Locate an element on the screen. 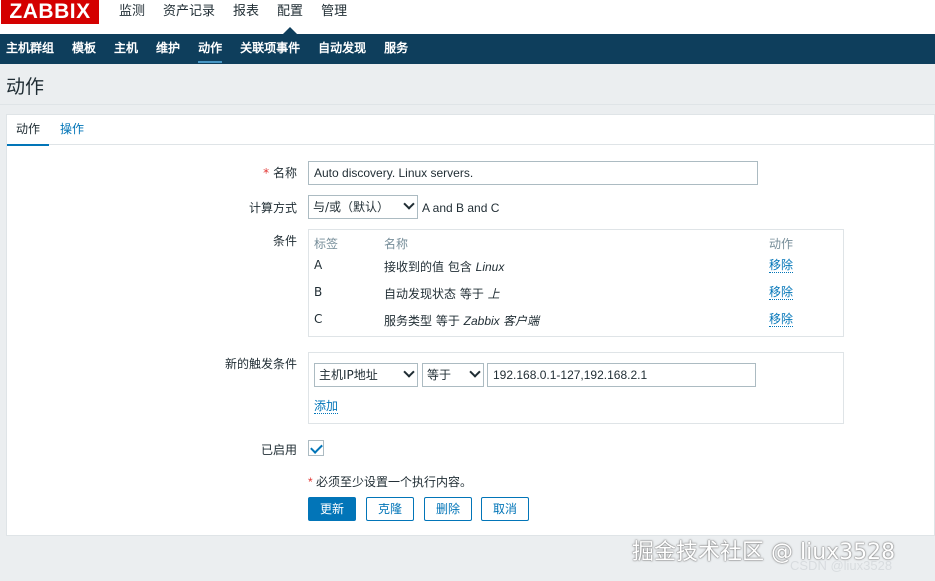  zabbix-logo: ZABBIX is located at coordinates (50, 12).